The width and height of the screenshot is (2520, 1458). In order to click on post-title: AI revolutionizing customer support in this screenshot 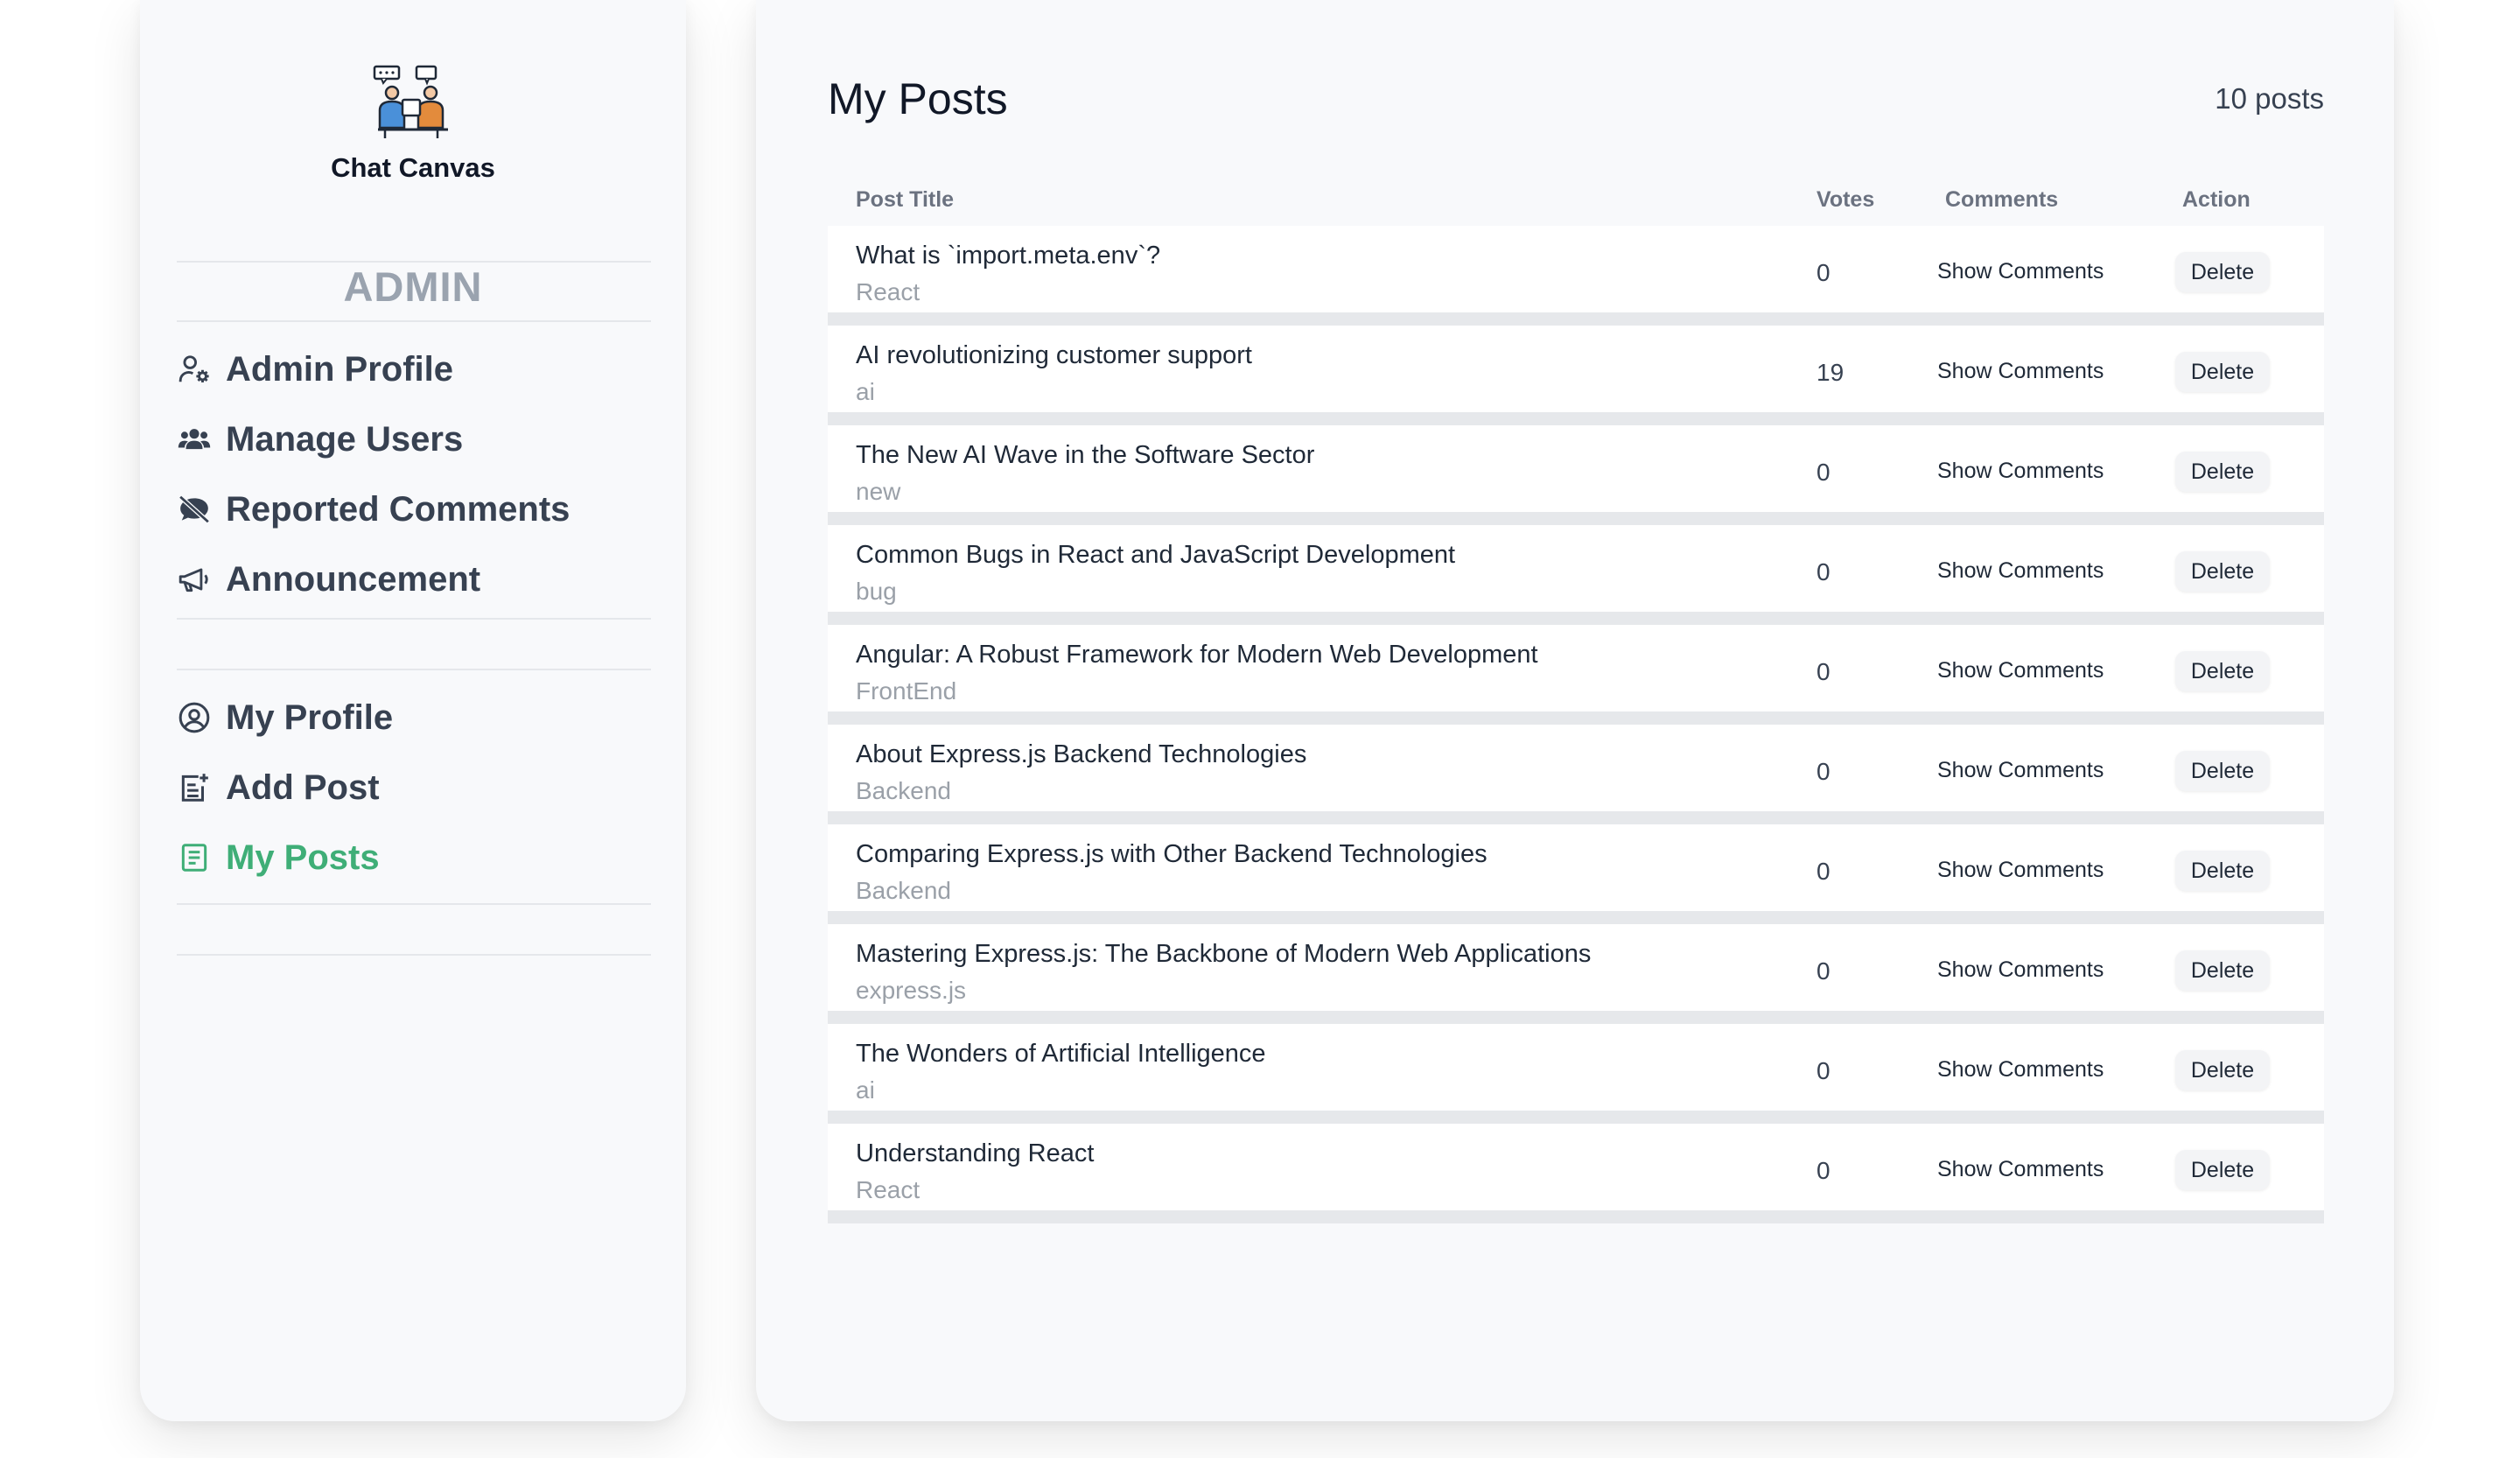, I will do `click(1054, 355)`.